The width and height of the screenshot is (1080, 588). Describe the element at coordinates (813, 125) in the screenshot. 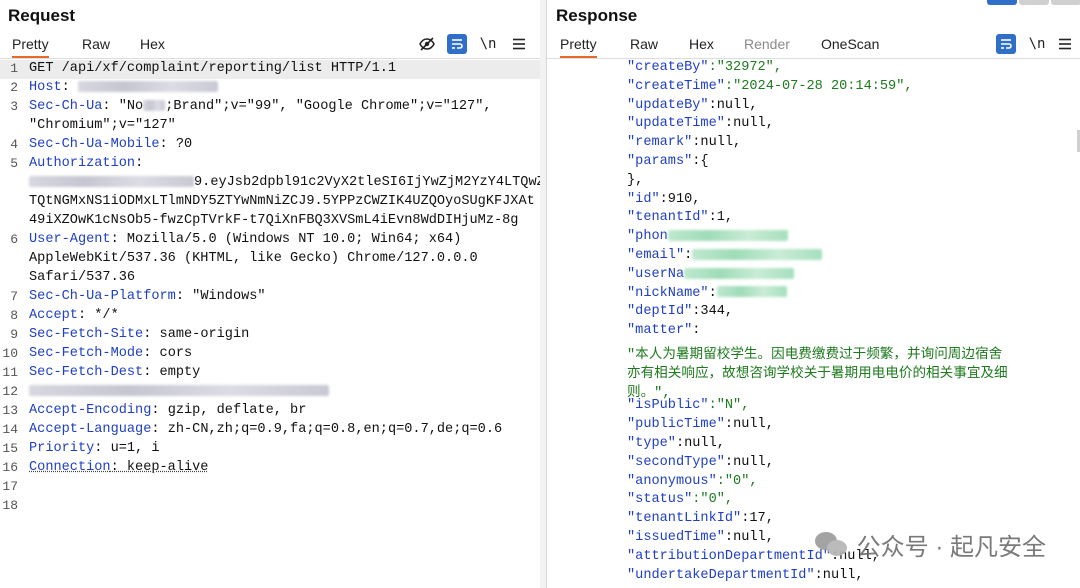

I see `json-line: "updateTime":null,` at that location.